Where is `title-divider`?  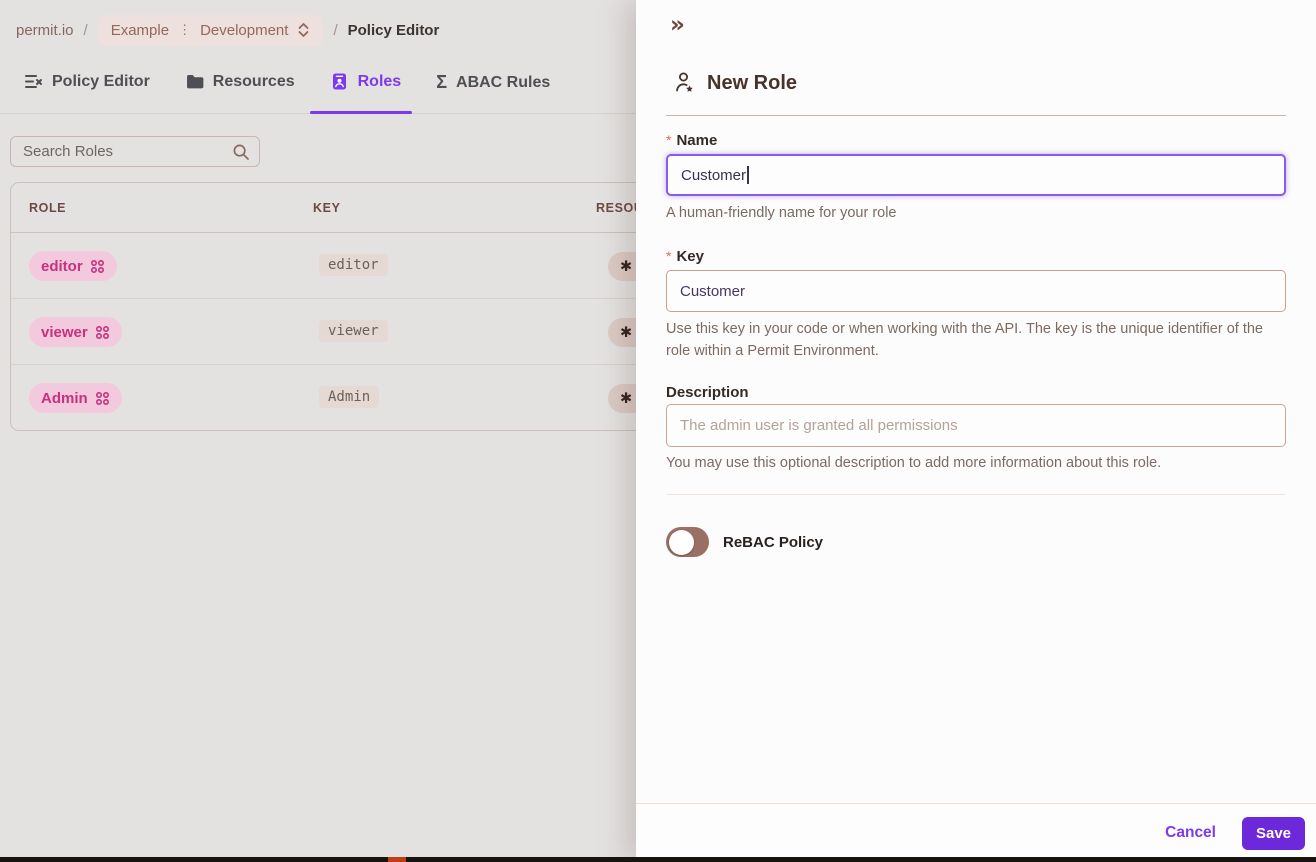
title-divider is located at coordinates (976, 115).